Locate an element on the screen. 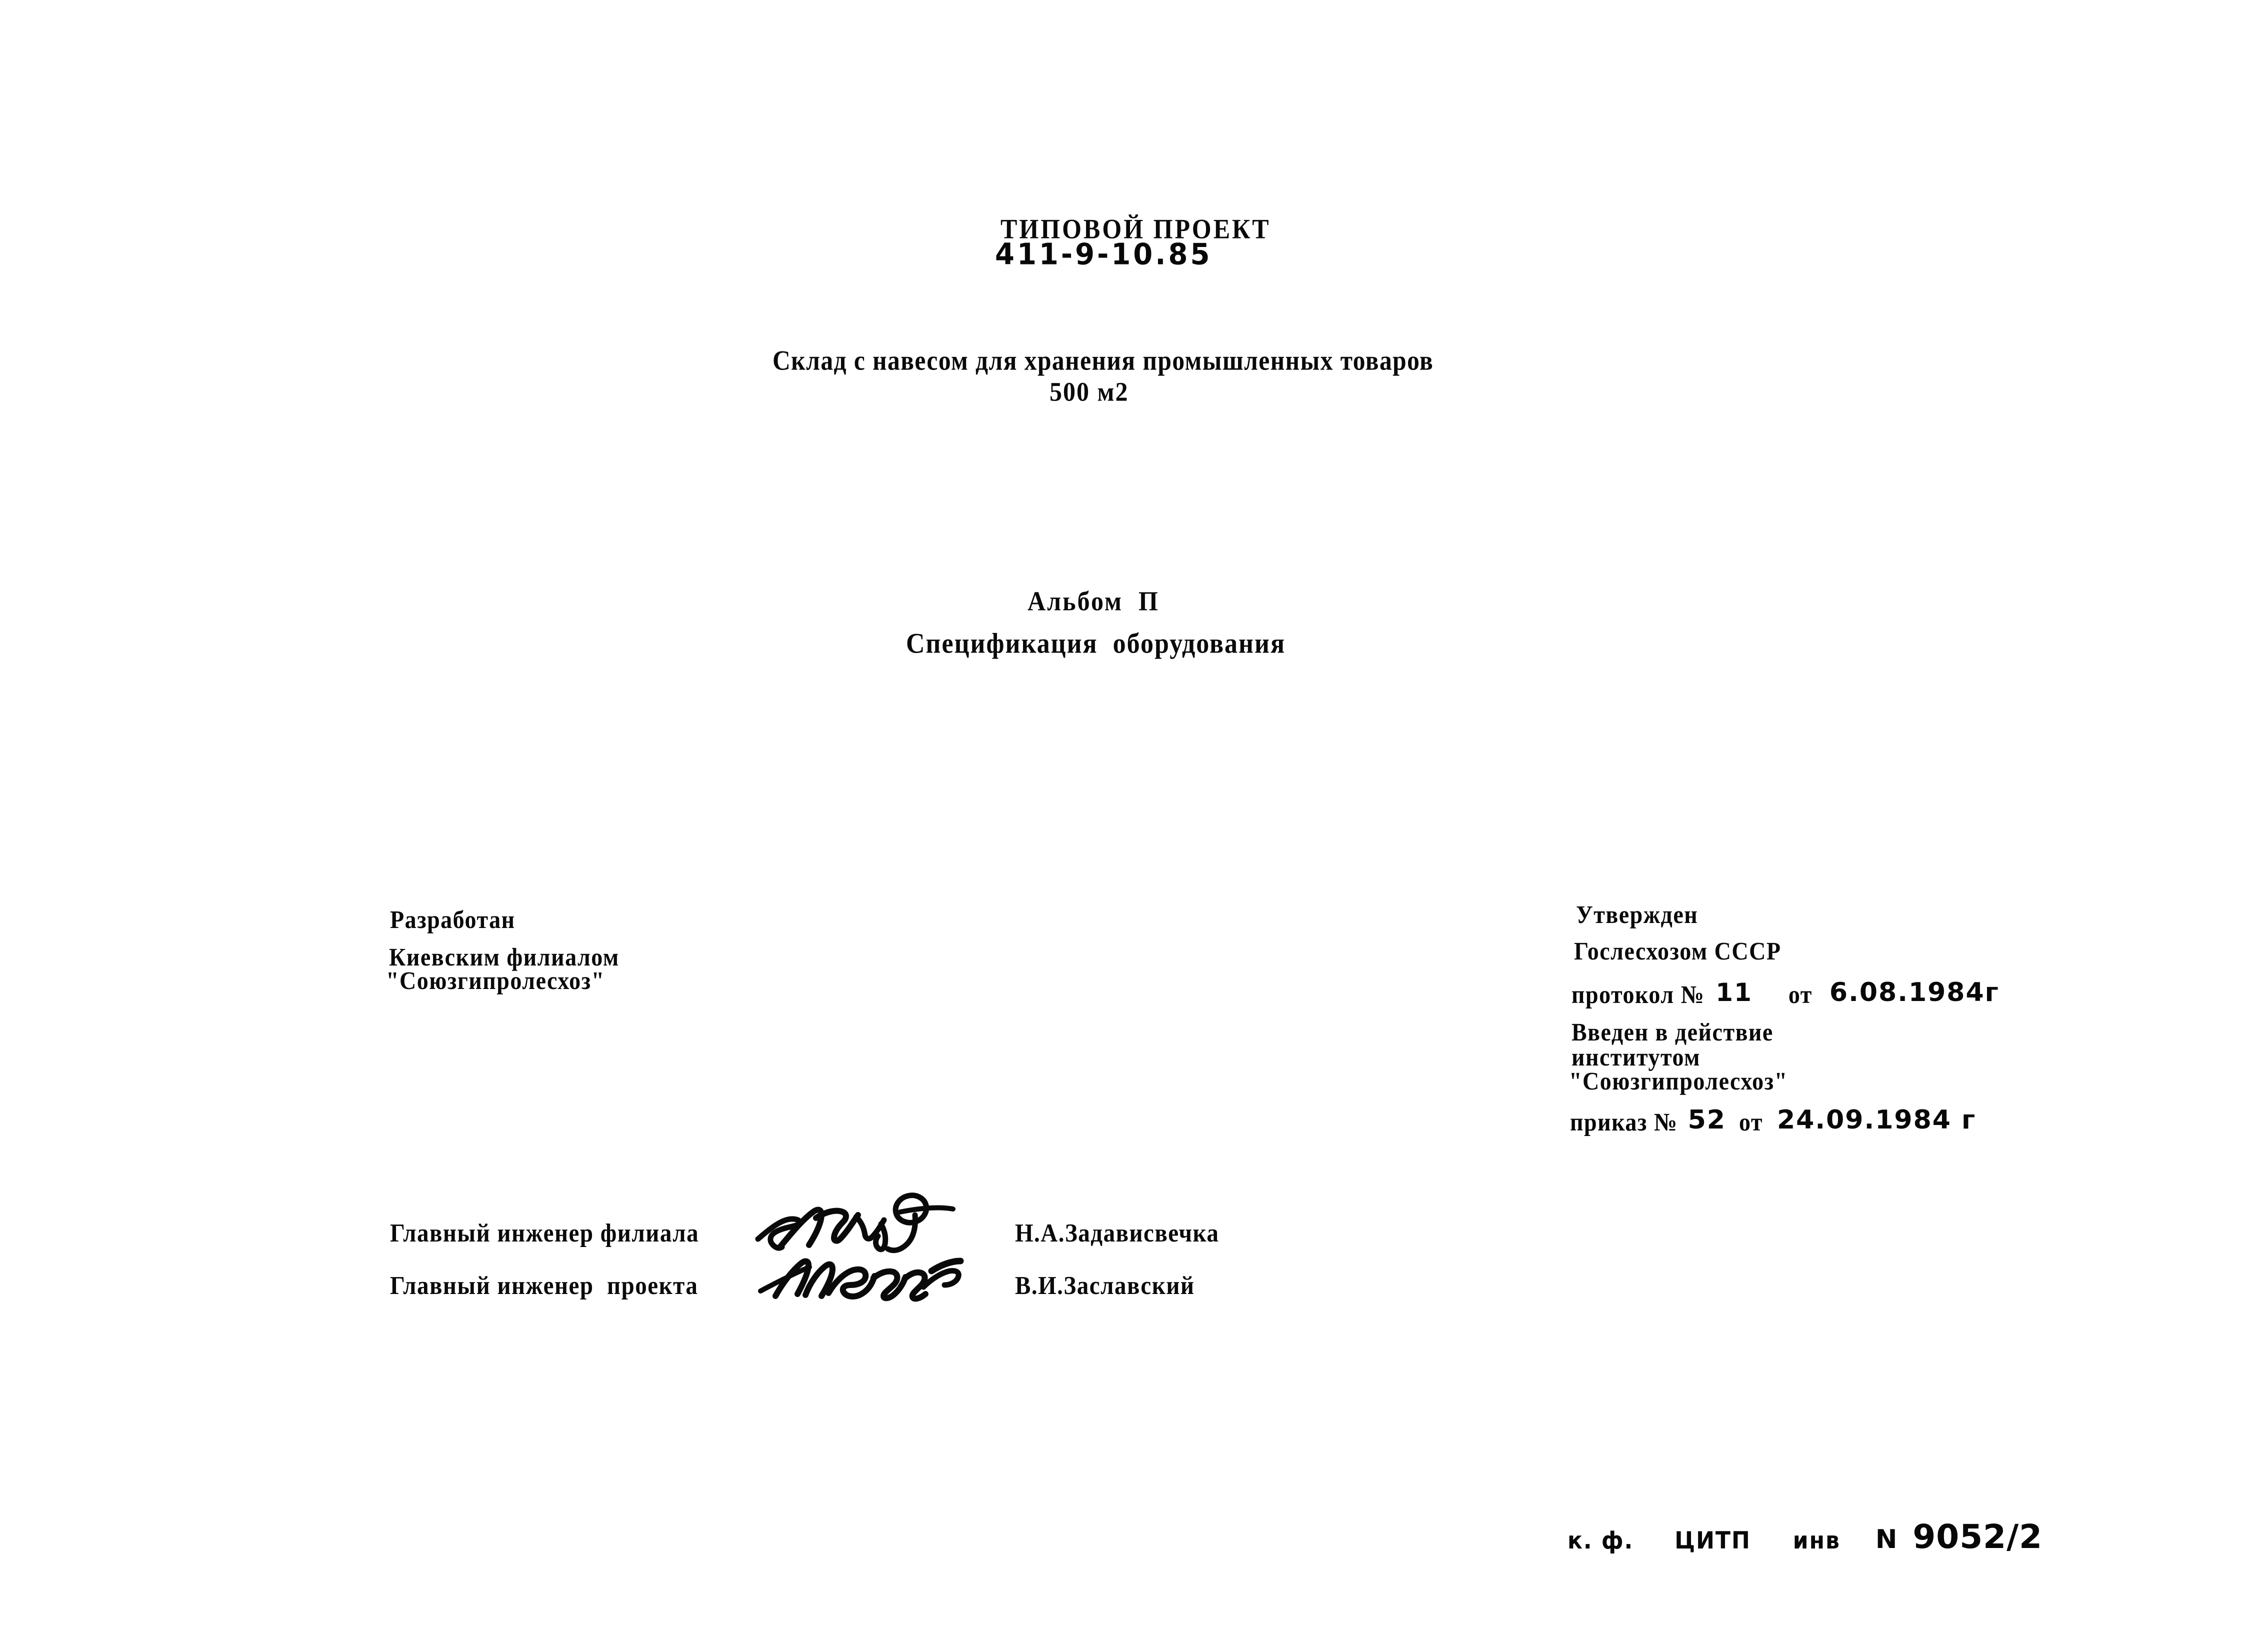 The height and width of the screenshot is (1642, 2268). approving-authority: Гослесхозом СССР is located at coordinates (1678, 951).